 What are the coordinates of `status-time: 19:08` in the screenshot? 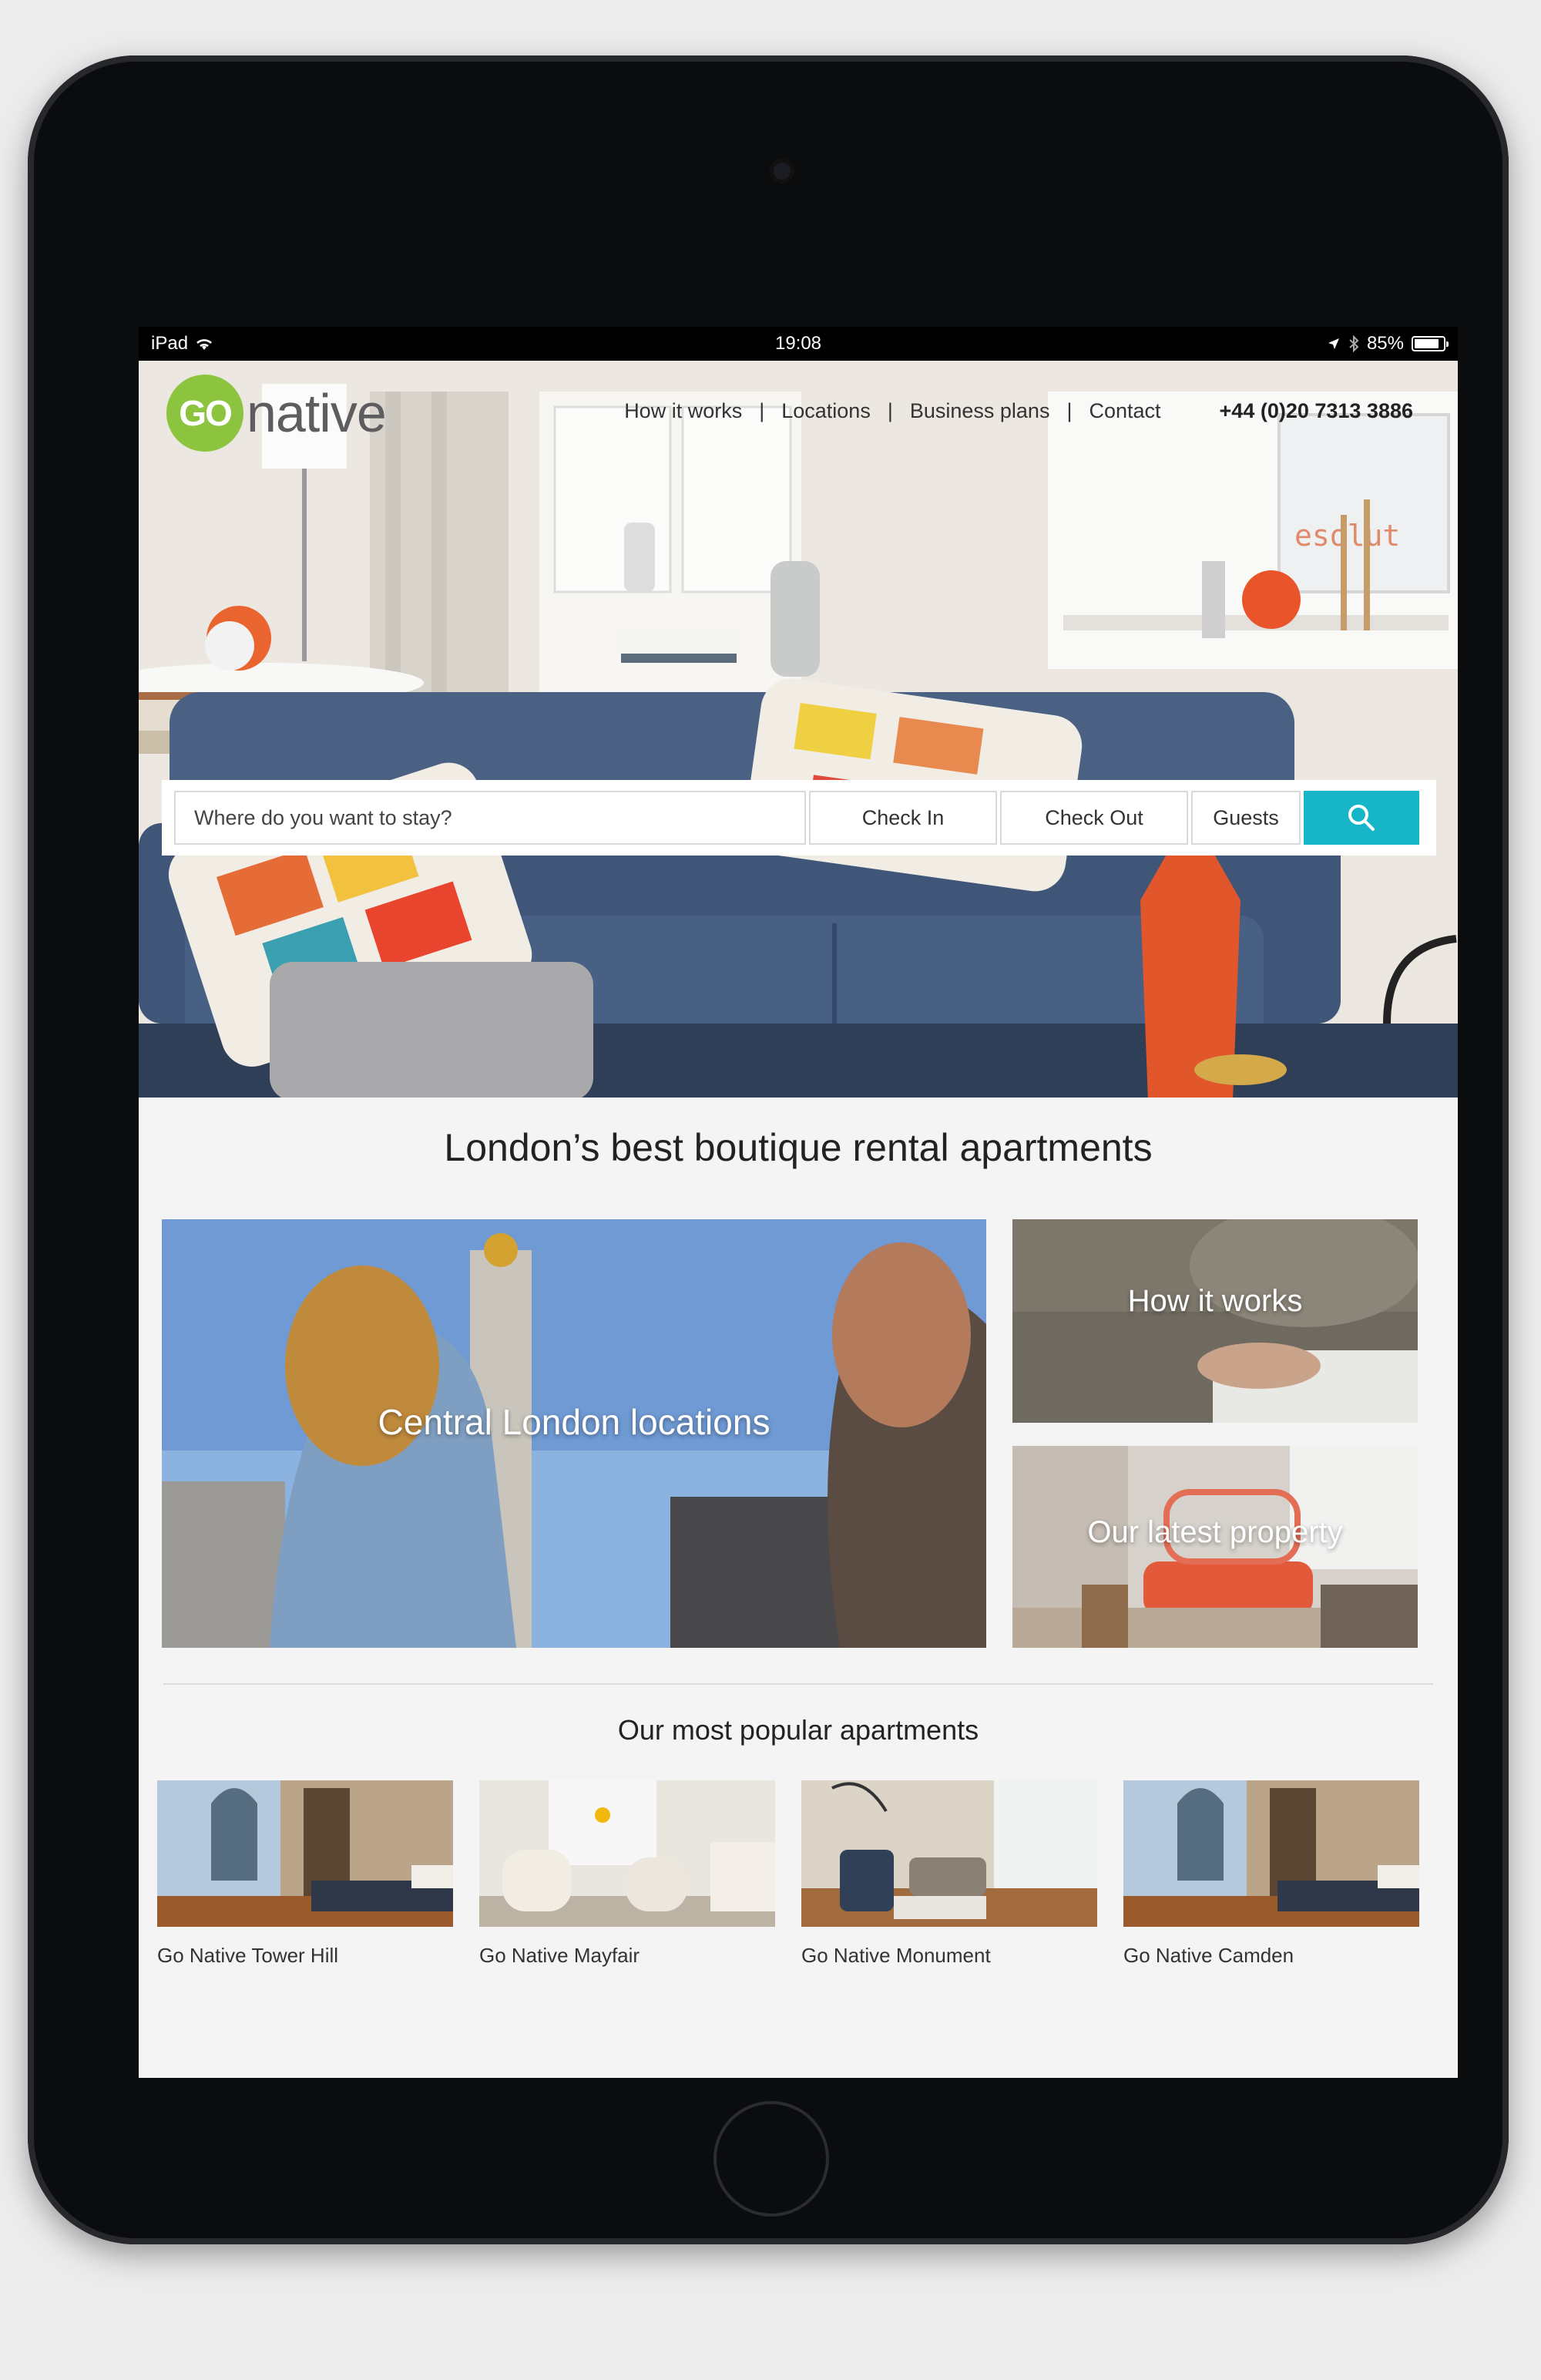 It's located at (798, 343).